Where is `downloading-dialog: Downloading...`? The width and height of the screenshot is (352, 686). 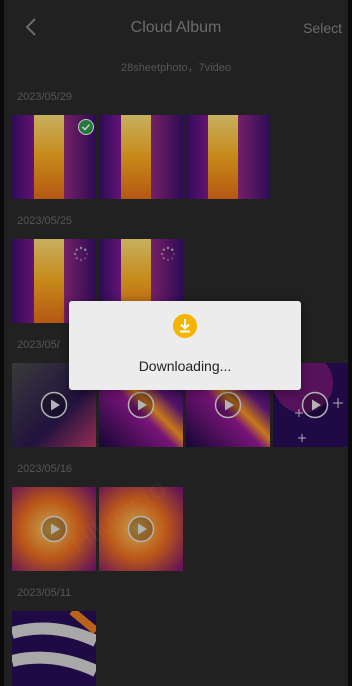
downloading-dialog: Downloading... is located at coordinates (185, 345).